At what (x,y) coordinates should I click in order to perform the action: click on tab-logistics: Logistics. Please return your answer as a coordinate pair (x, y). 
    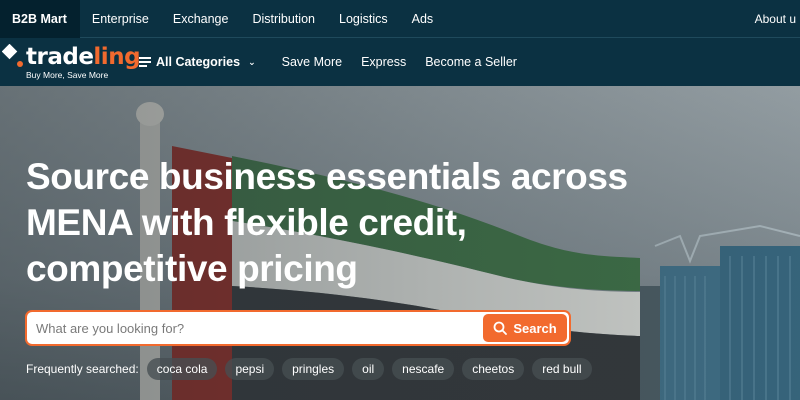
    Looking at the image, I should click on (363, 19).